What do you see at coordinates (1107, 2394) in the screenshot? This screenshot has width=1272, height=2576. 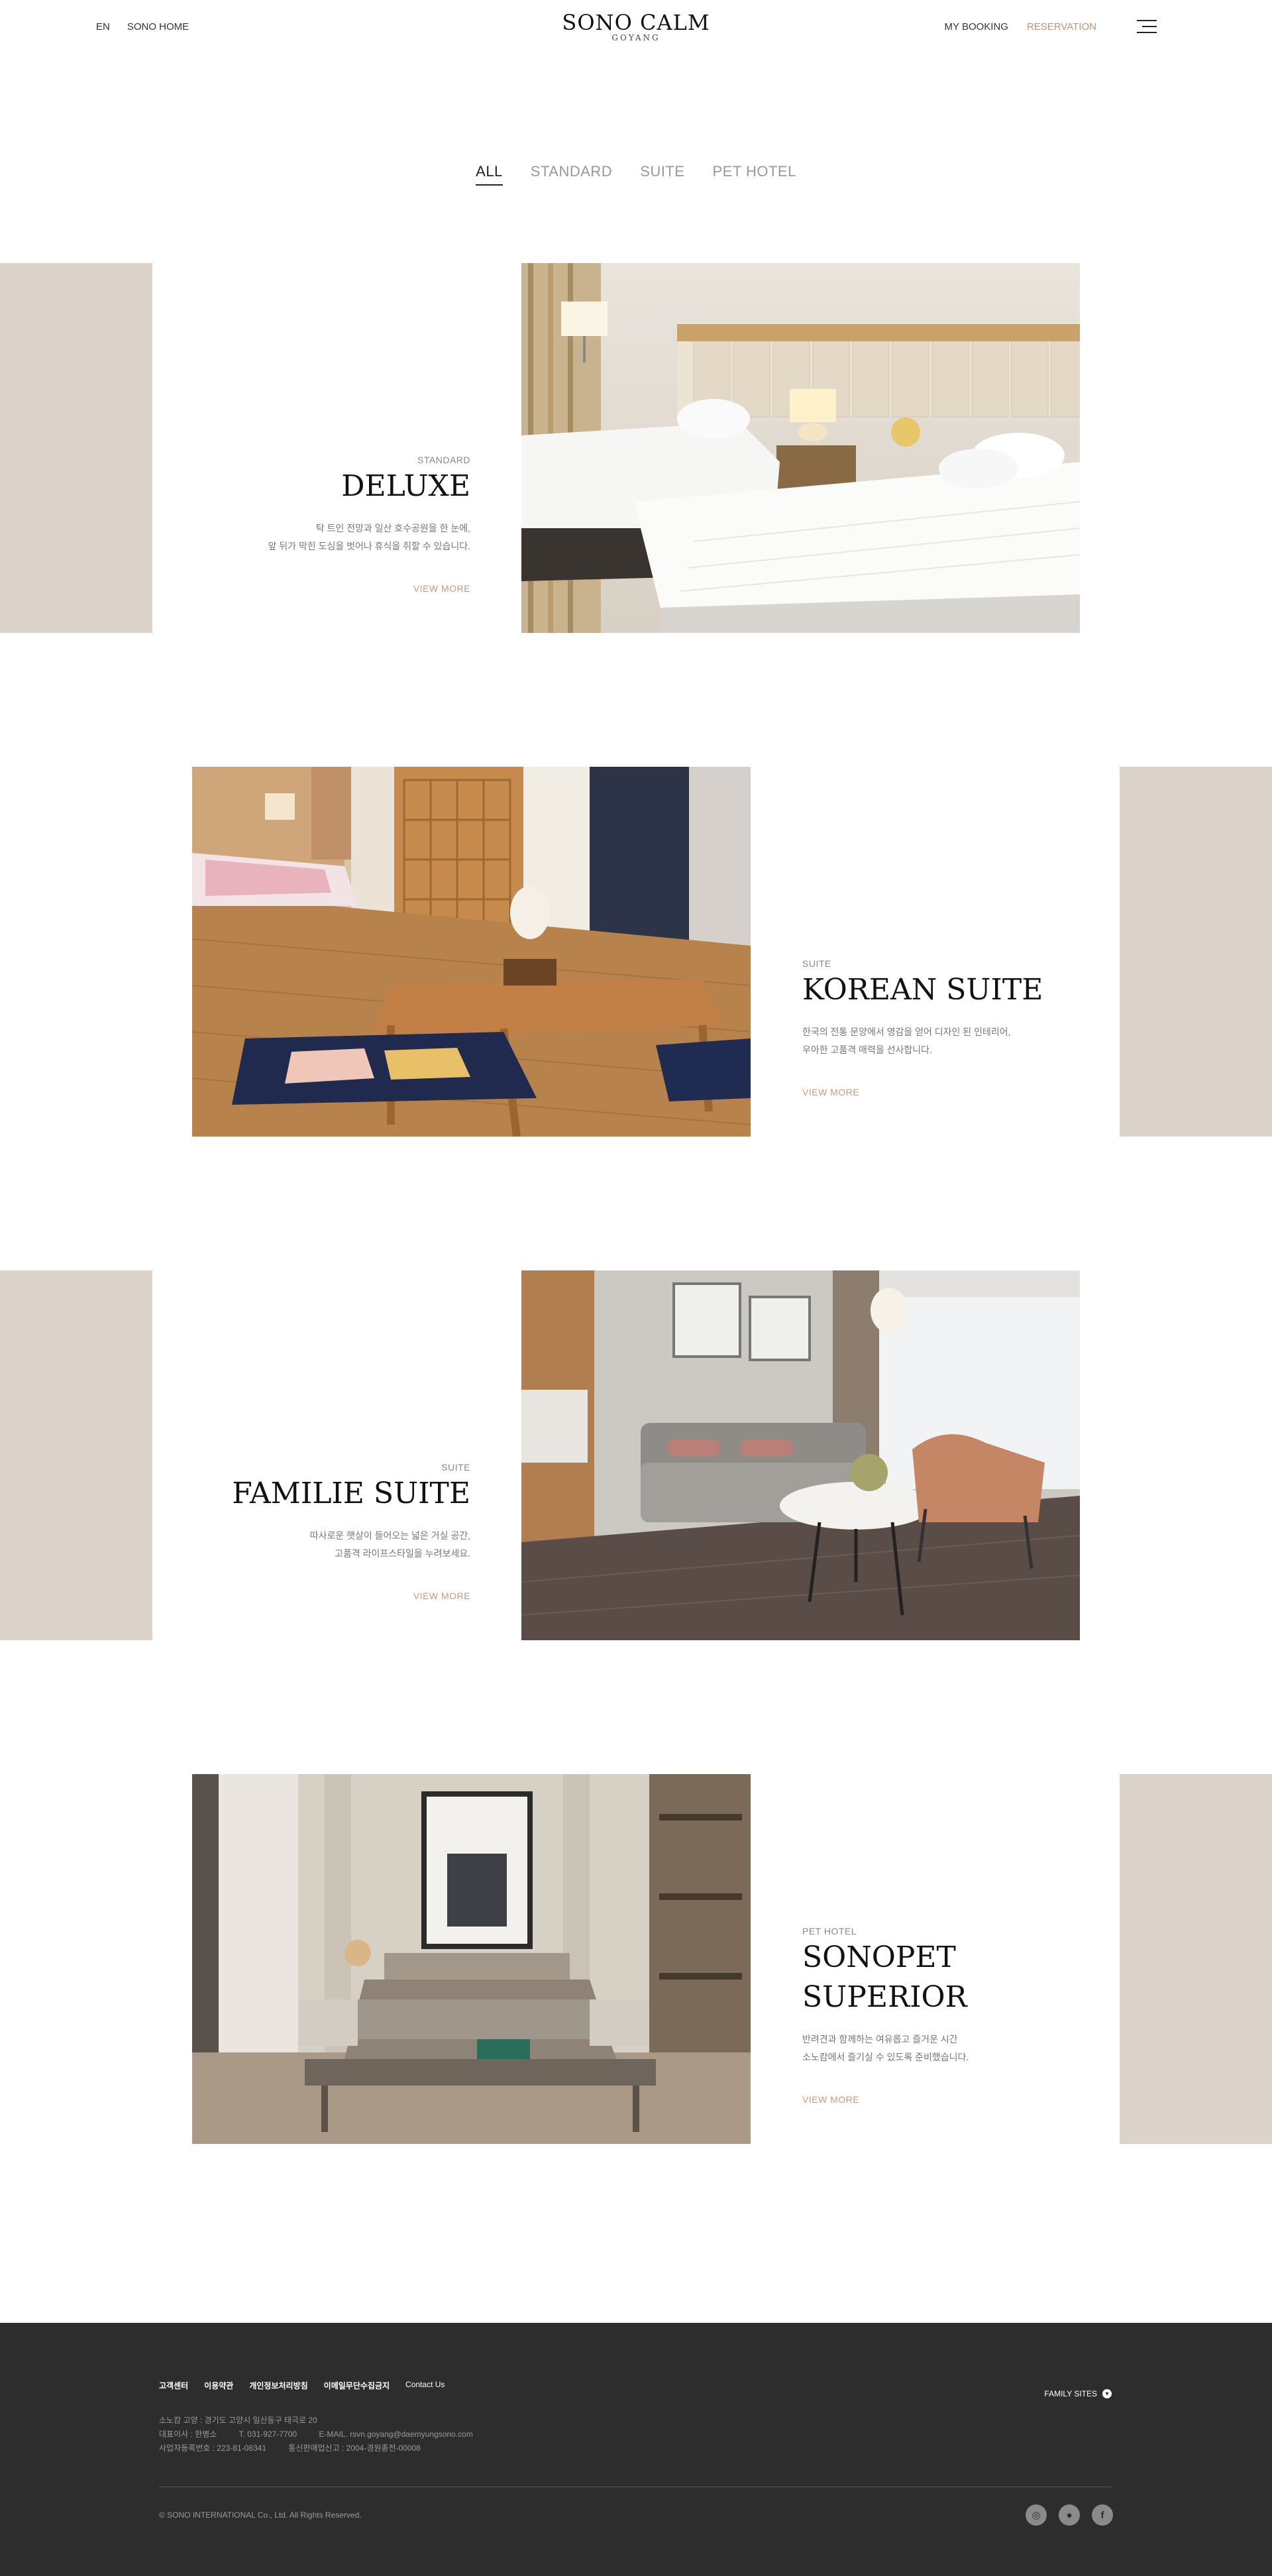 I see `chevron-down-icon: ▾` at bounding box center [1107, 2394].